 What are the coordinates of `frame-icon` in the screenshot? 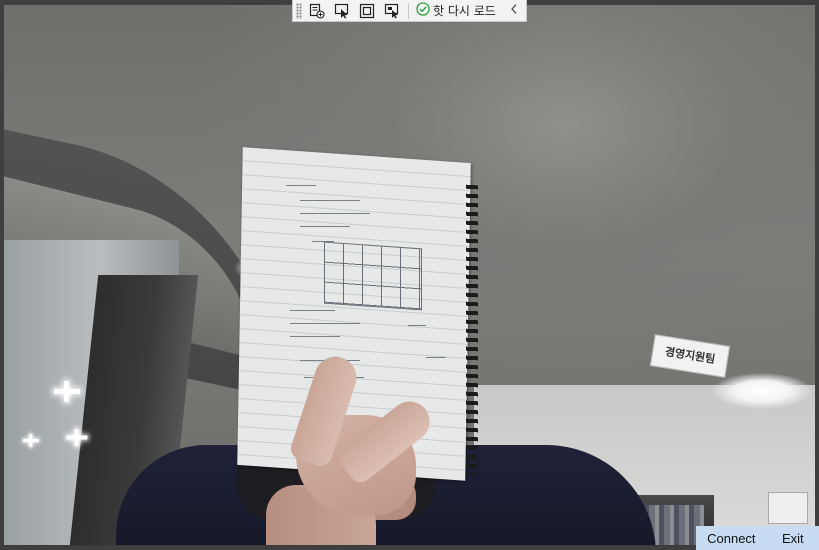 It's located at (367, 11).